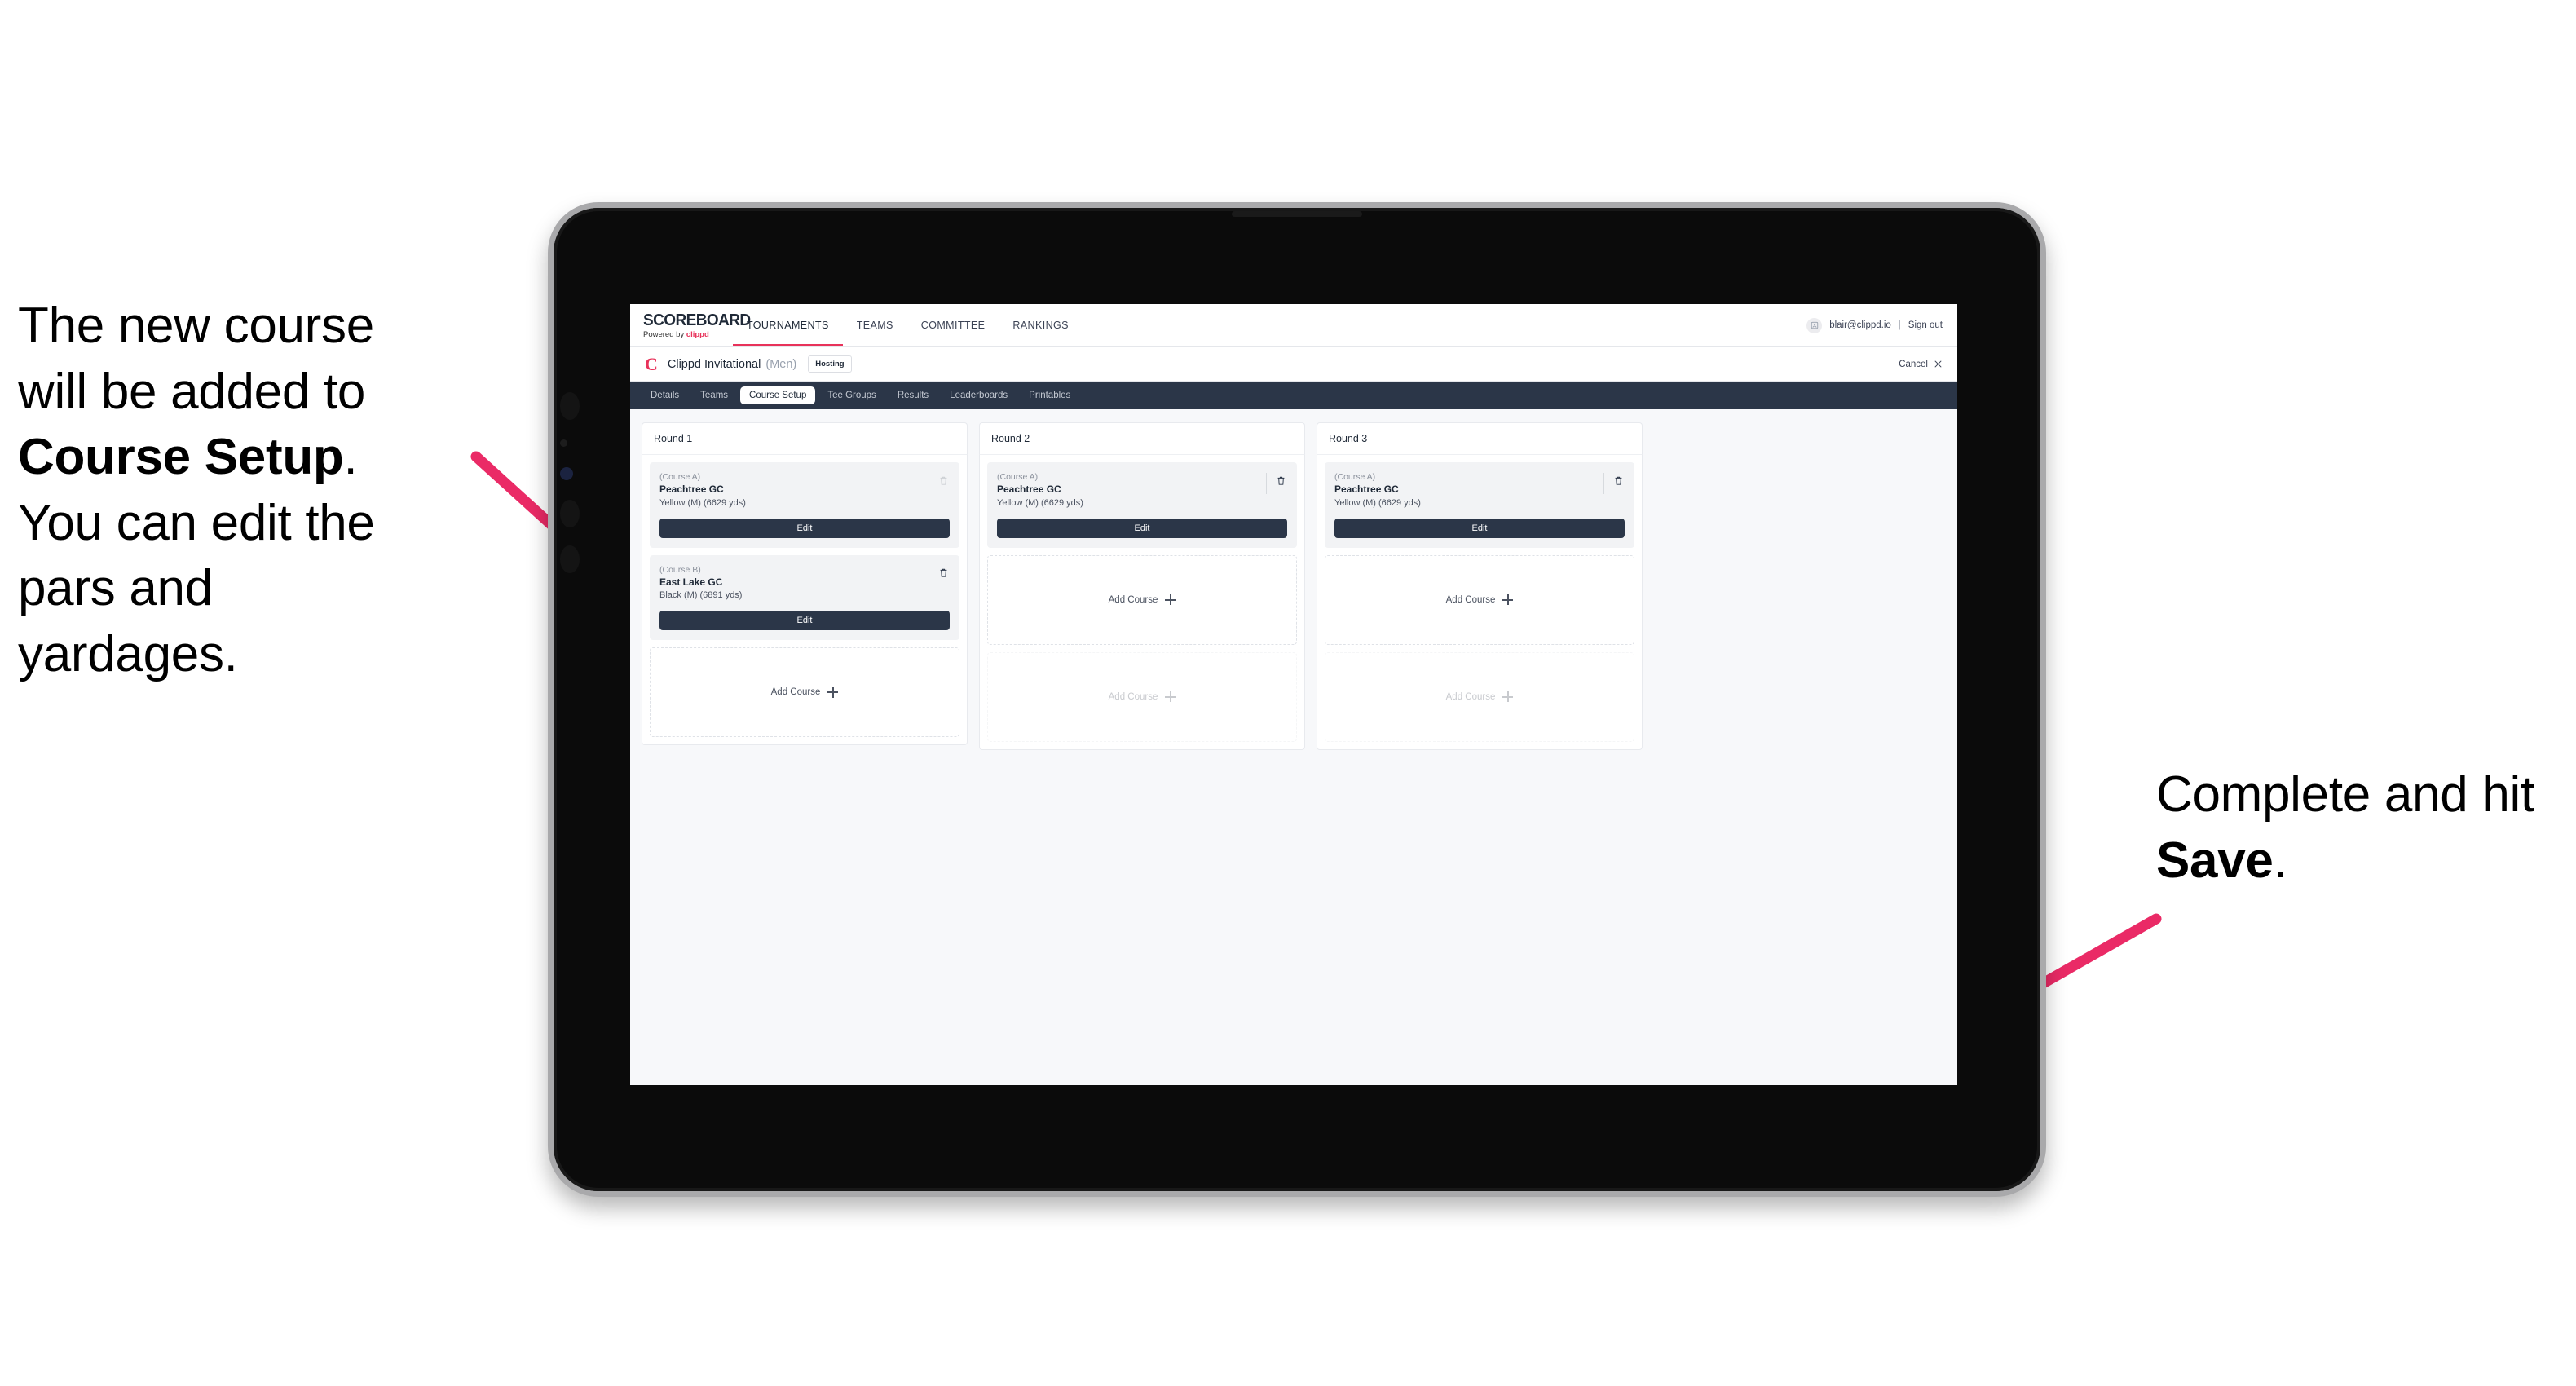 The height and width of the screenshot is (1386, 2576). I want to click on tab-teams: Teams, so click(714, 395).